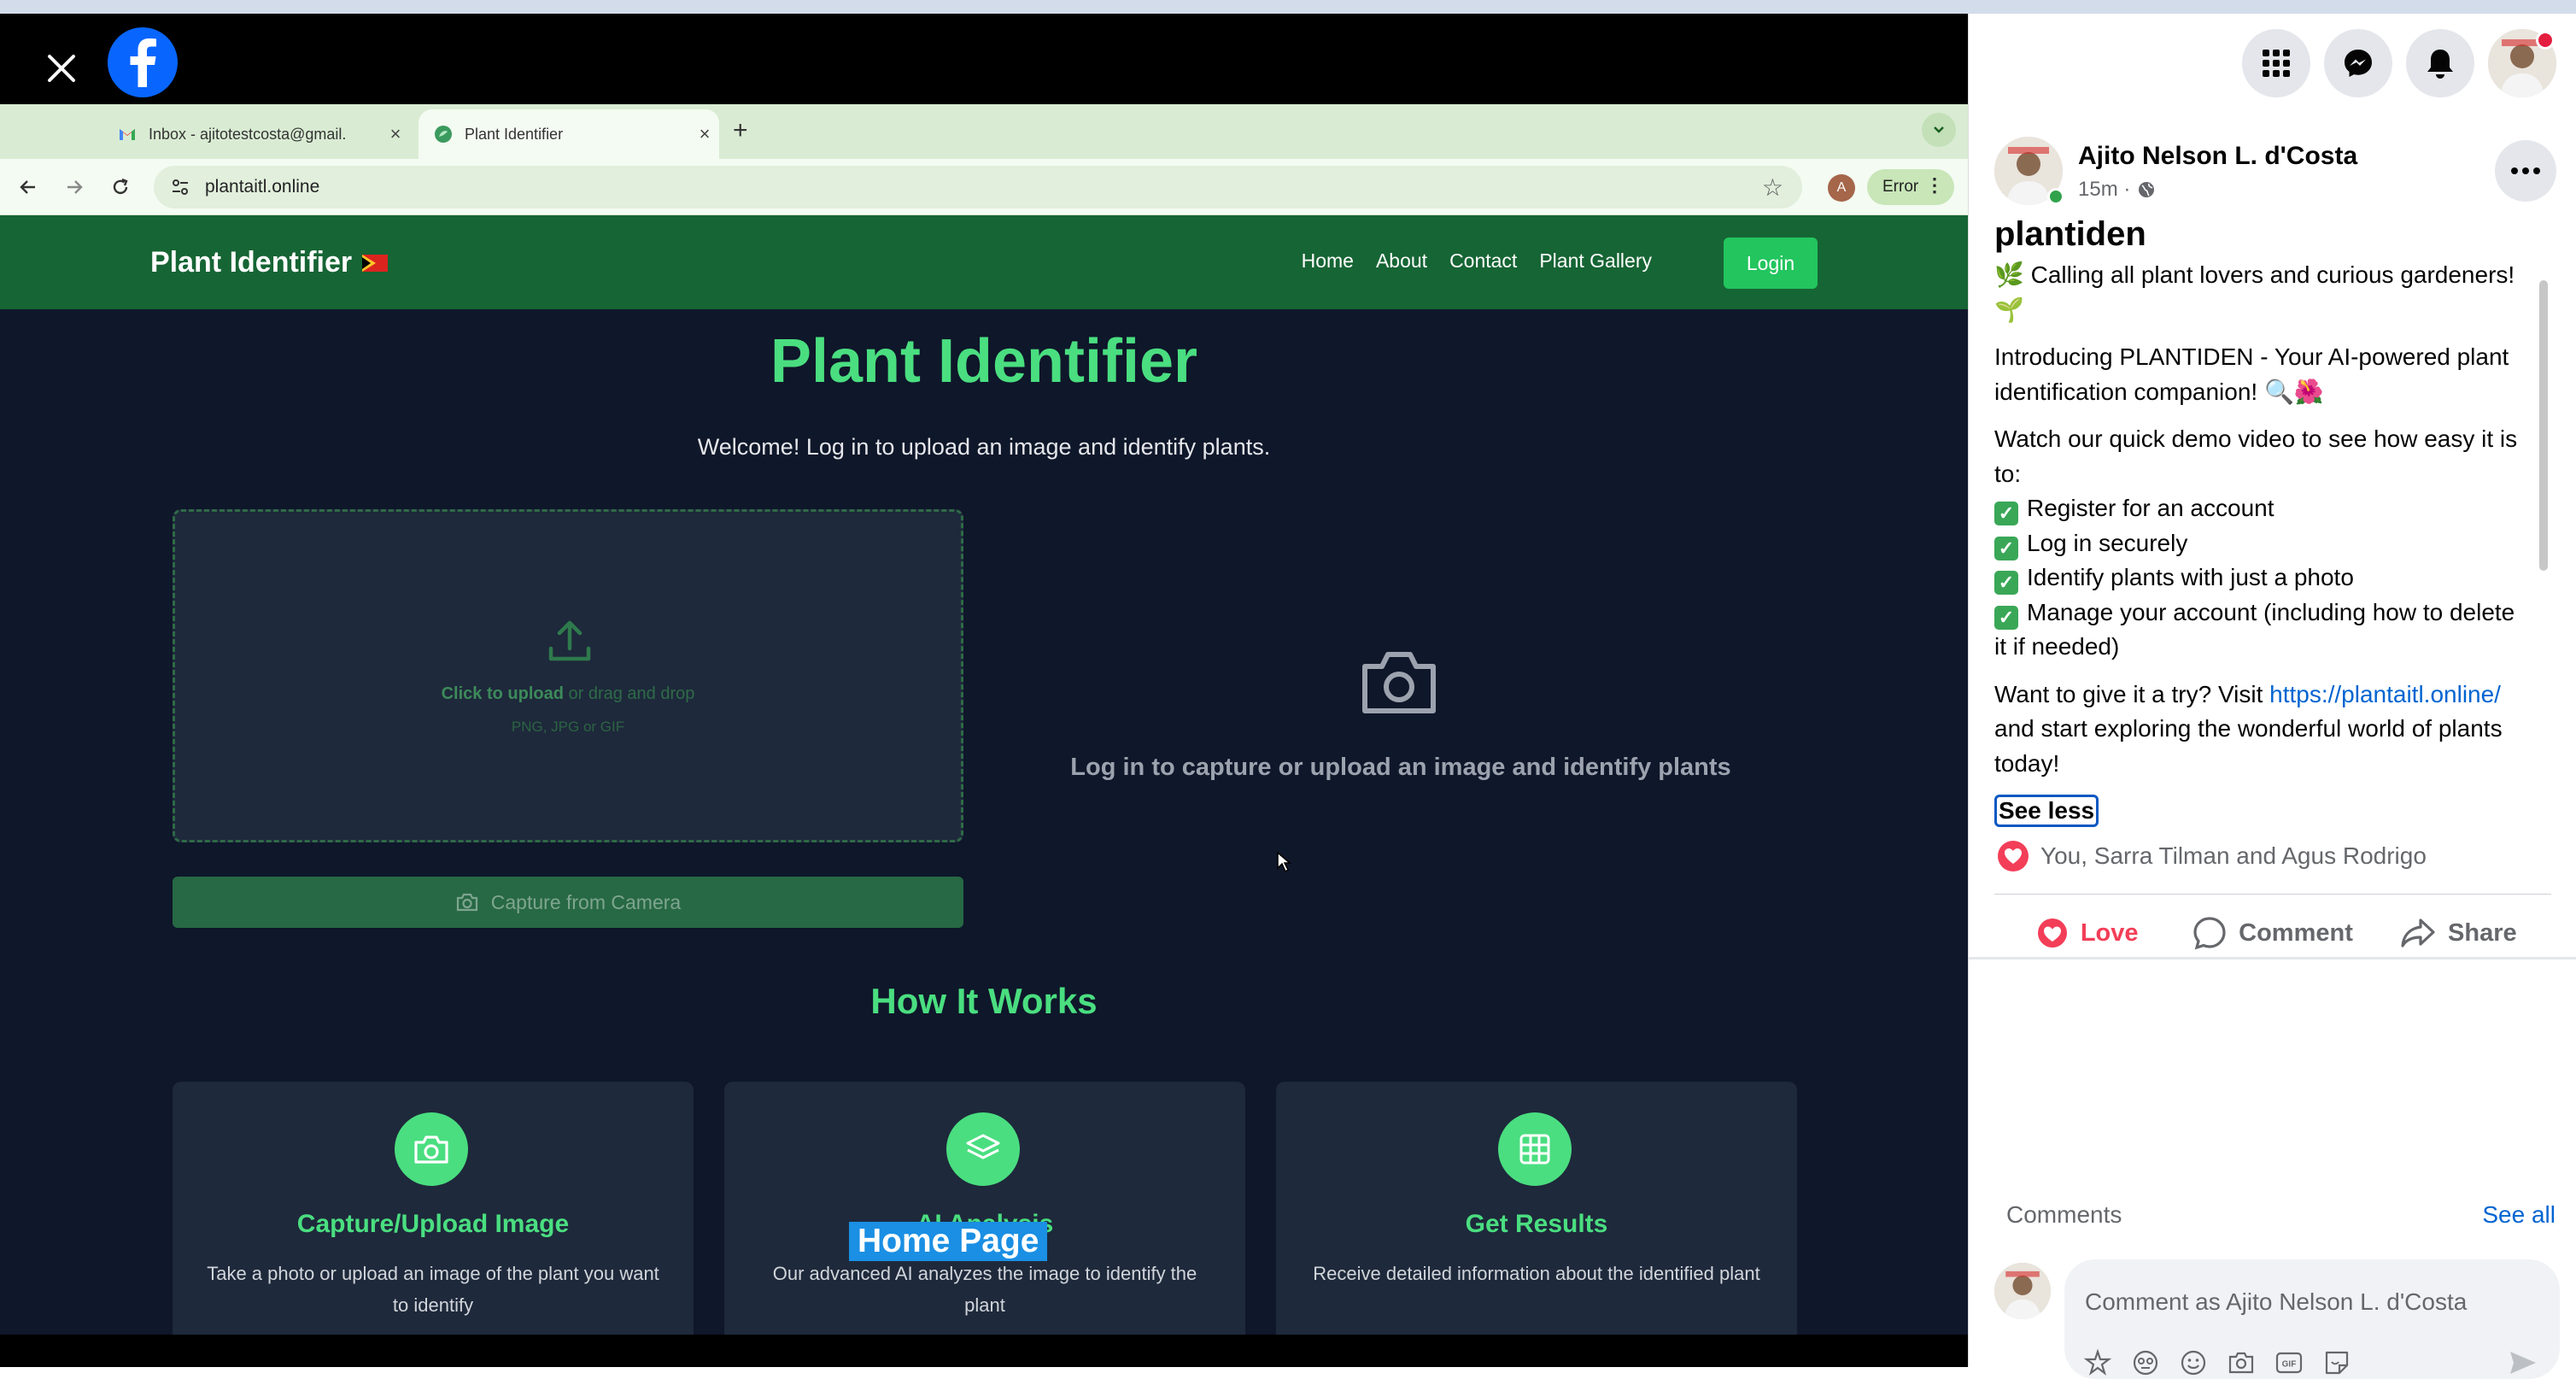  I want to click on menu-grid-icon, so click(2276, 63).